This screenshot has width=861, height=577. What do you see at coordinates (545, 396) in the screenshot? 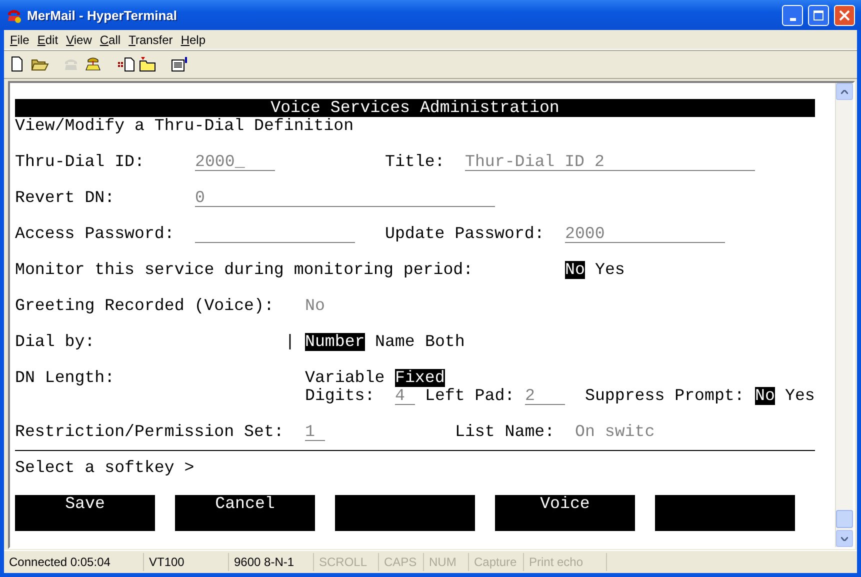
I see `input-field: 2` at bounding box center [545, 396].